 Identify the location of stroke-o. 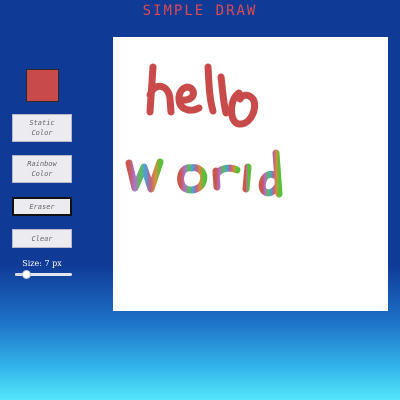
(243, 108).